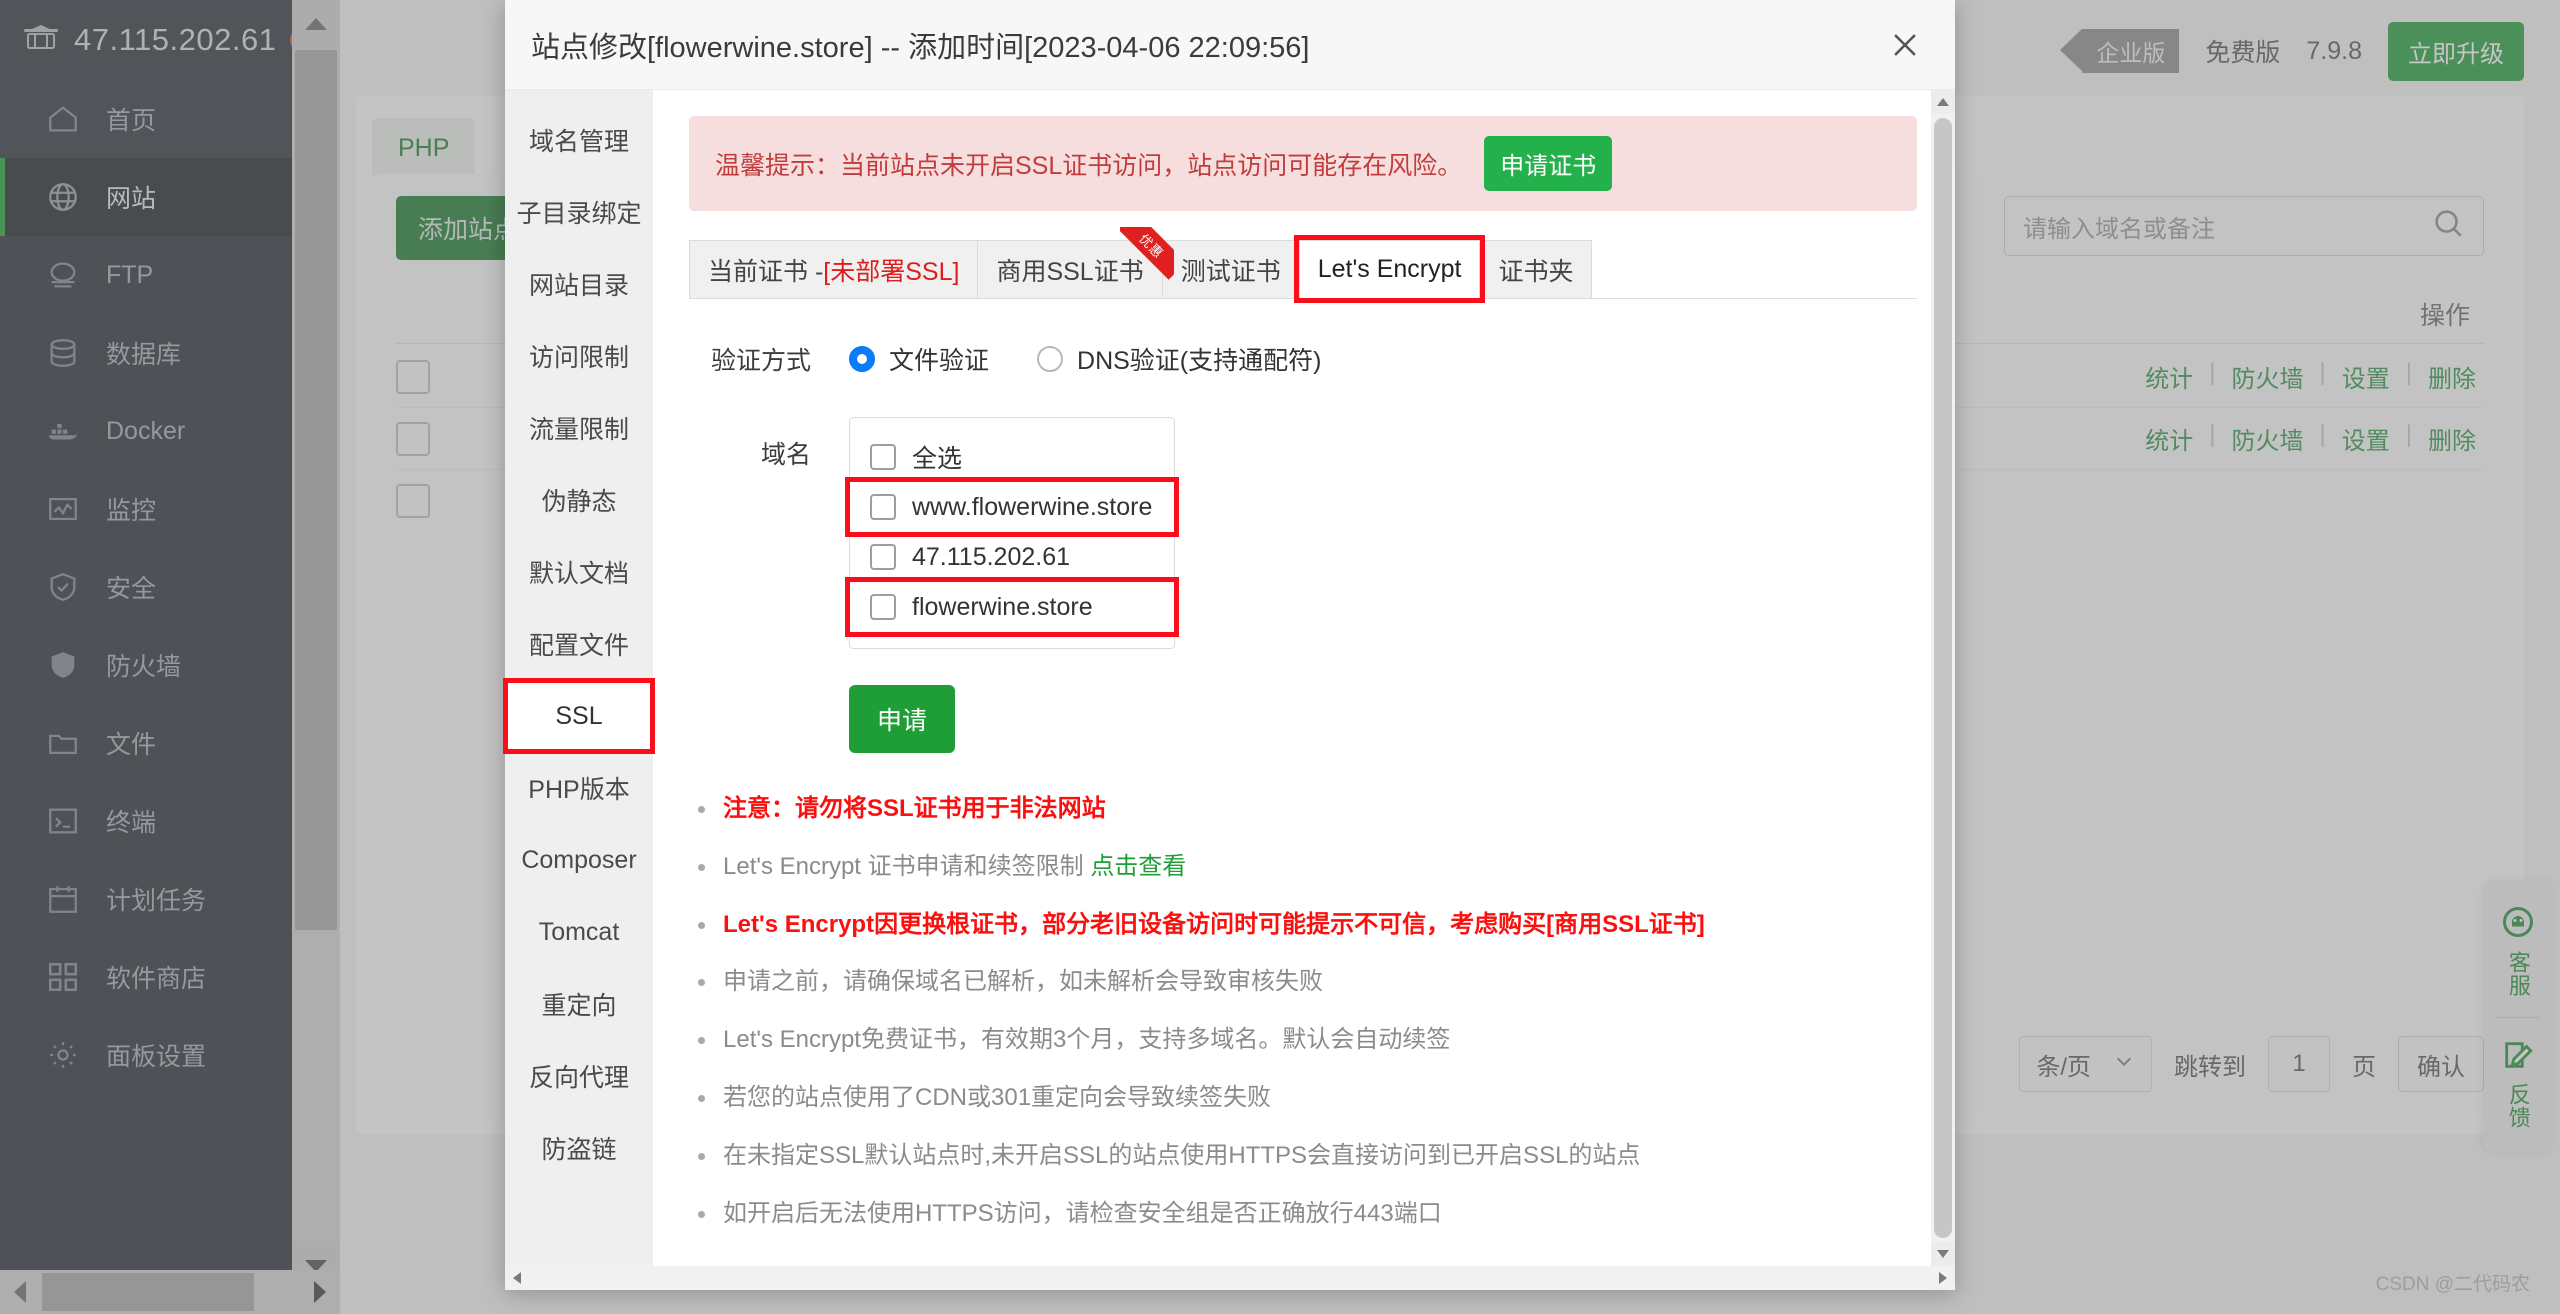 The height and width of the screenshot is (1314, 2560). What do you see at coordinates (579, 572) in the screenshot?
I see `modal-nav-item-default-doc: 默认文档` at bounding box center [579, 572].